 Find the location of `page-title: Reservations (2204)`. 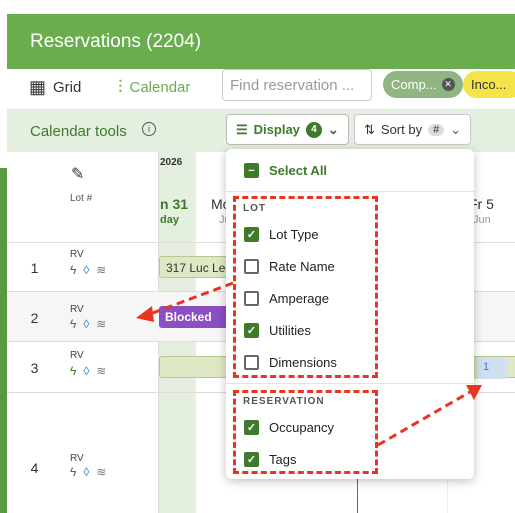

page-title: Reservations (2204) is located at coordinates (116, 41).